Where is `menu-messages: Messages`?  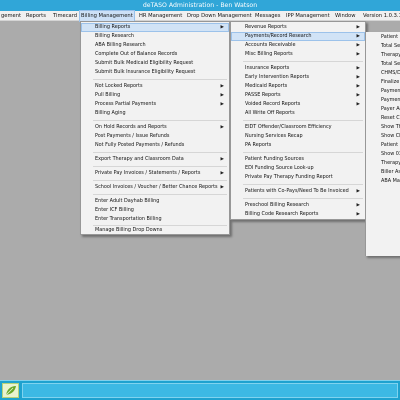
menu-messages: Messages is located at coordinates (267, 16).